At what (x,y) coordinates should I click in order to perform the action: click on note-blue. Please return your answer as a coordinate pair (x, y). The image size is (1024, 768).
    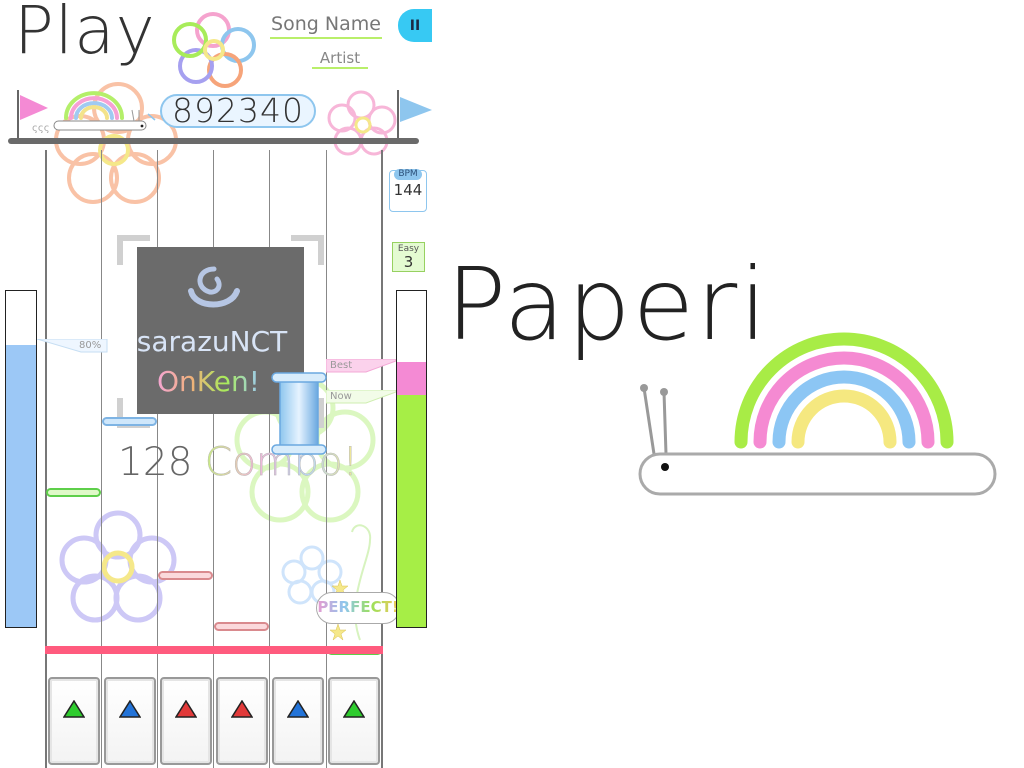
    Looking at the image, I should click on (129, 421).